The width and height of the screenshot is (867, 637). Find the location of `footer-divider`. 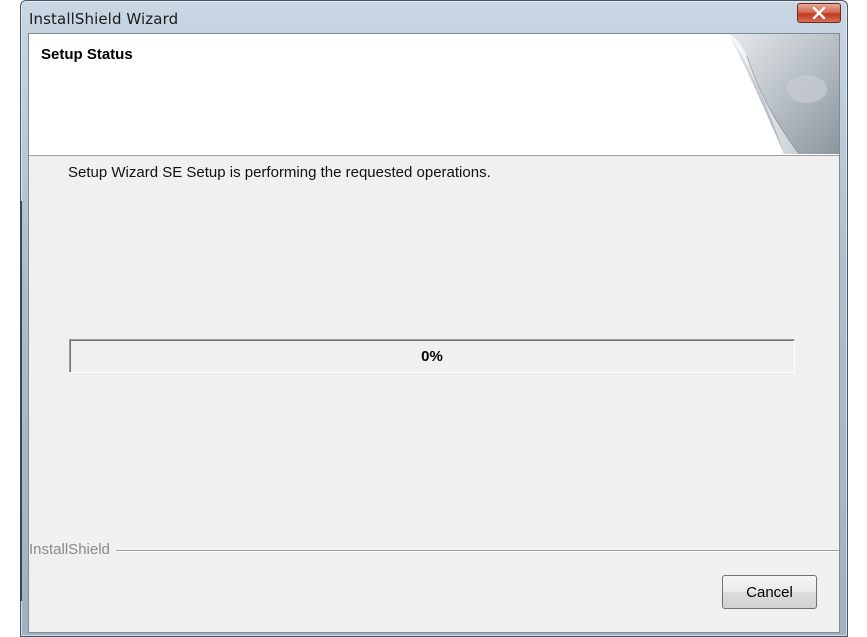

footer-divider is located at coordinates (434, 551).